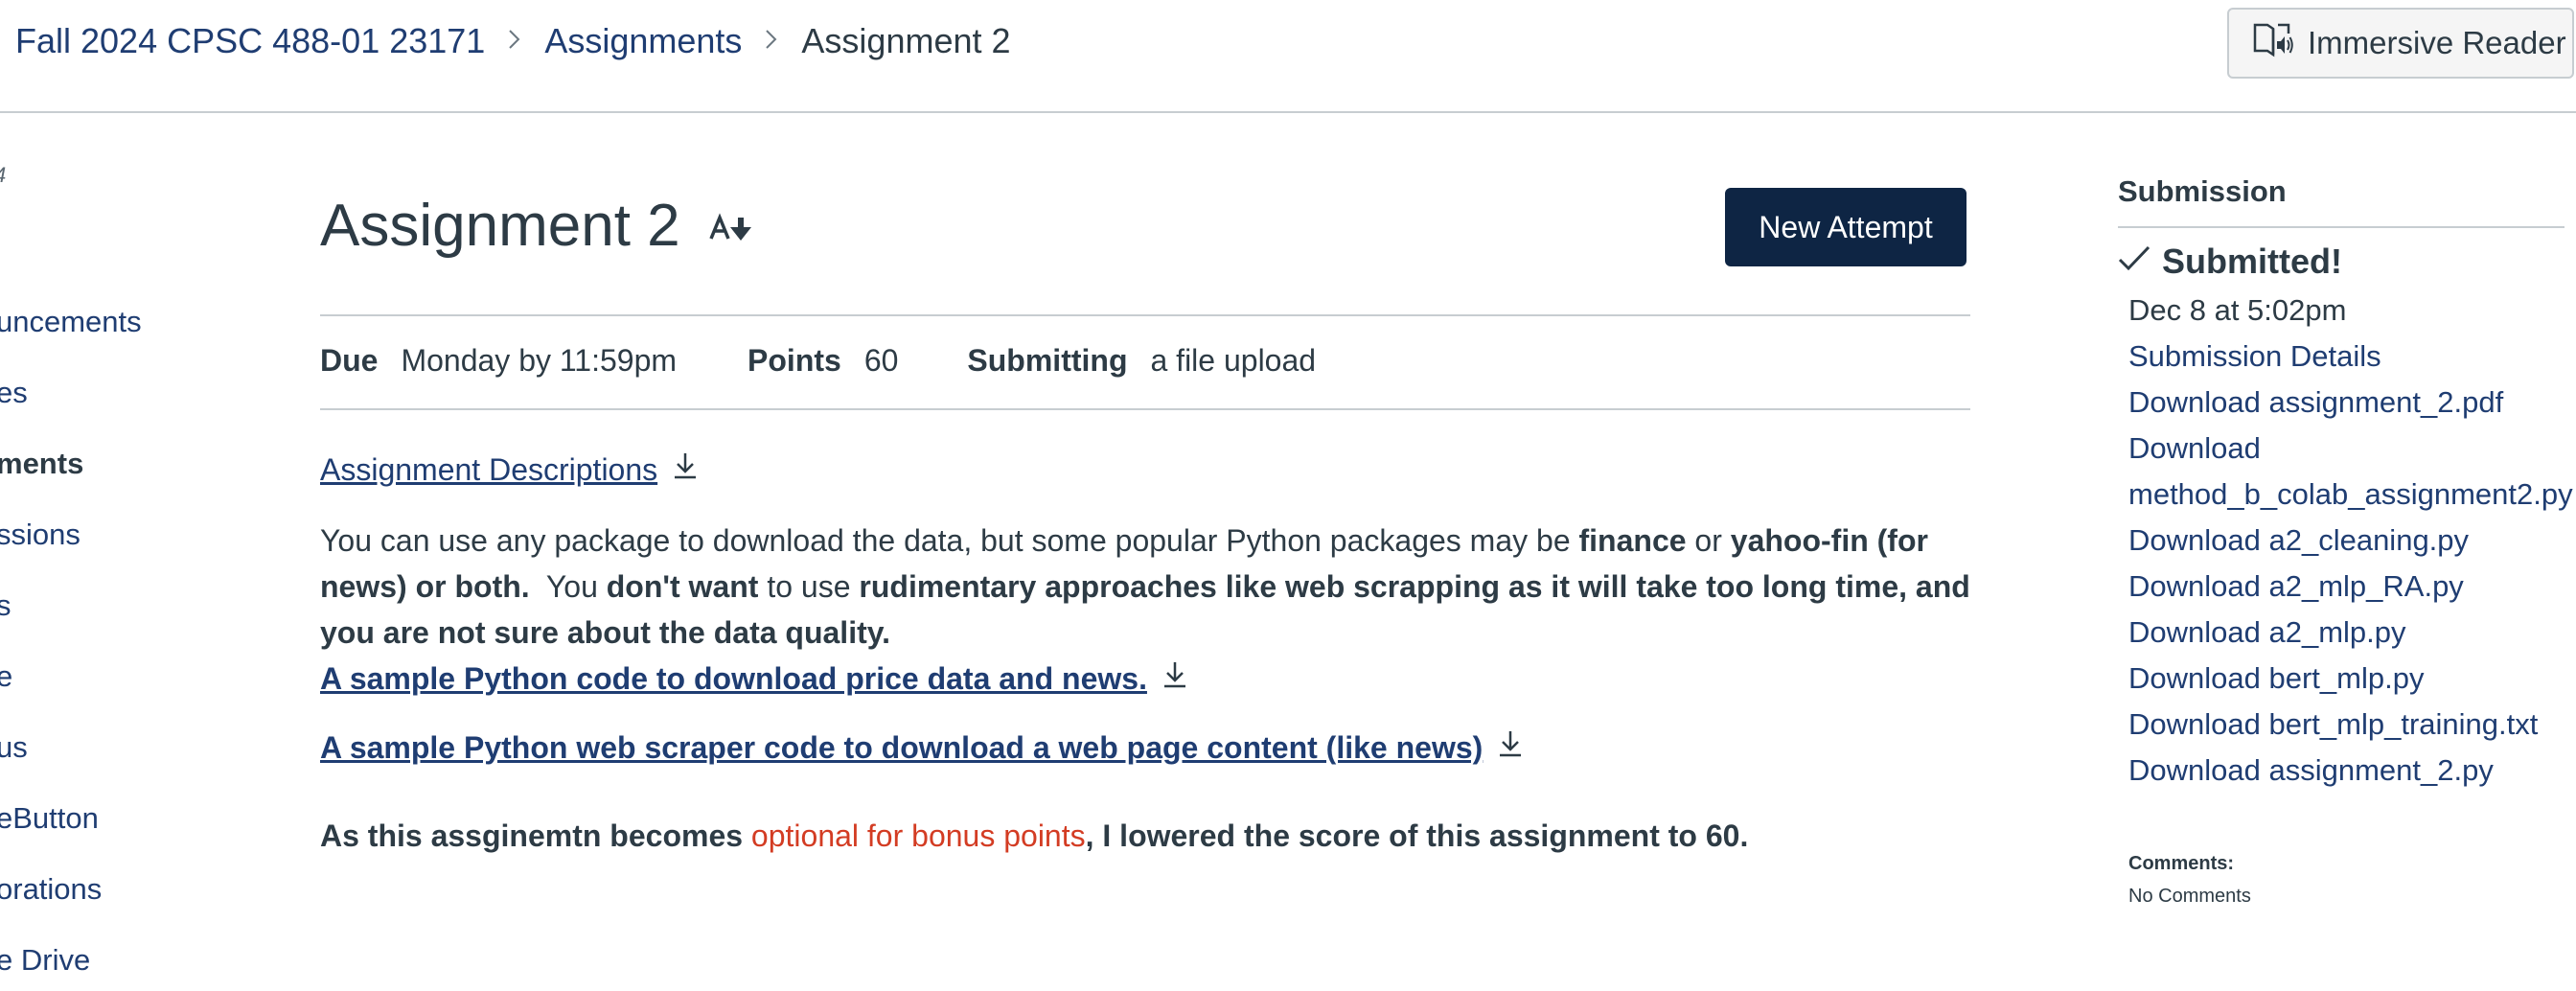 This screenshot has height=991, width=2576. I want to click on nav-item-grades: s, so click(6, 605).